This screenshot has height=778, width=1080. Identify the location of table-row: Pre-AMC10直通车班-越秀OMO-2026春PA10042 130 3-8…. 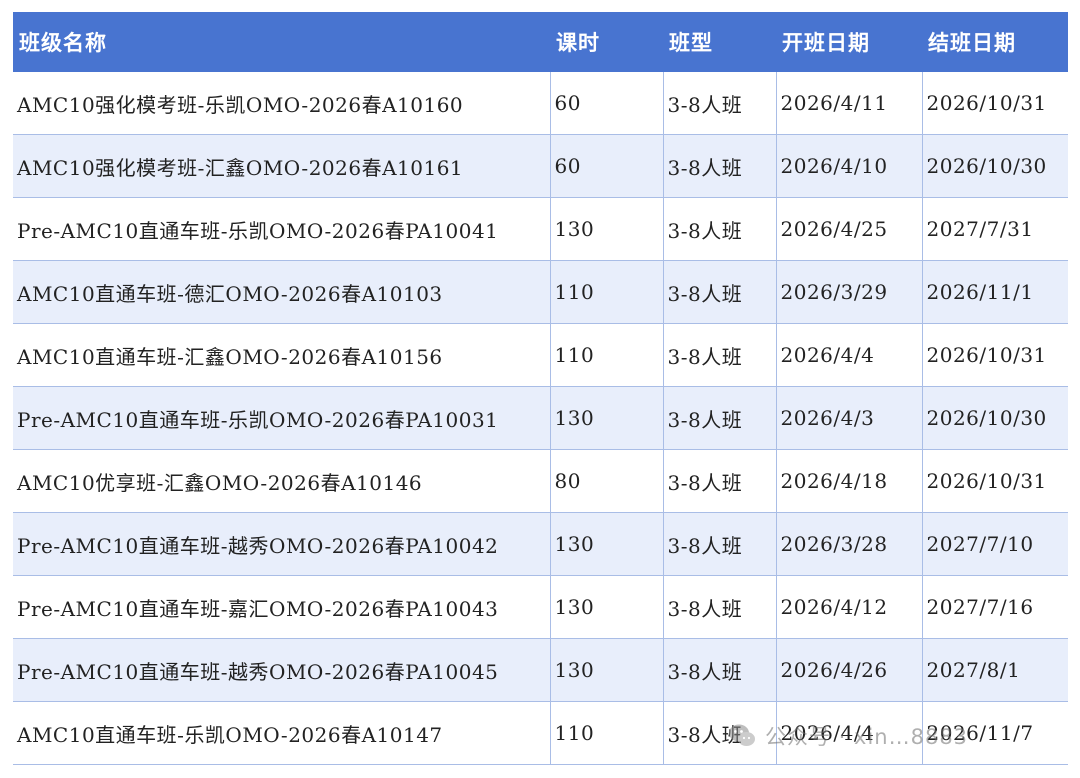
(540, 544).